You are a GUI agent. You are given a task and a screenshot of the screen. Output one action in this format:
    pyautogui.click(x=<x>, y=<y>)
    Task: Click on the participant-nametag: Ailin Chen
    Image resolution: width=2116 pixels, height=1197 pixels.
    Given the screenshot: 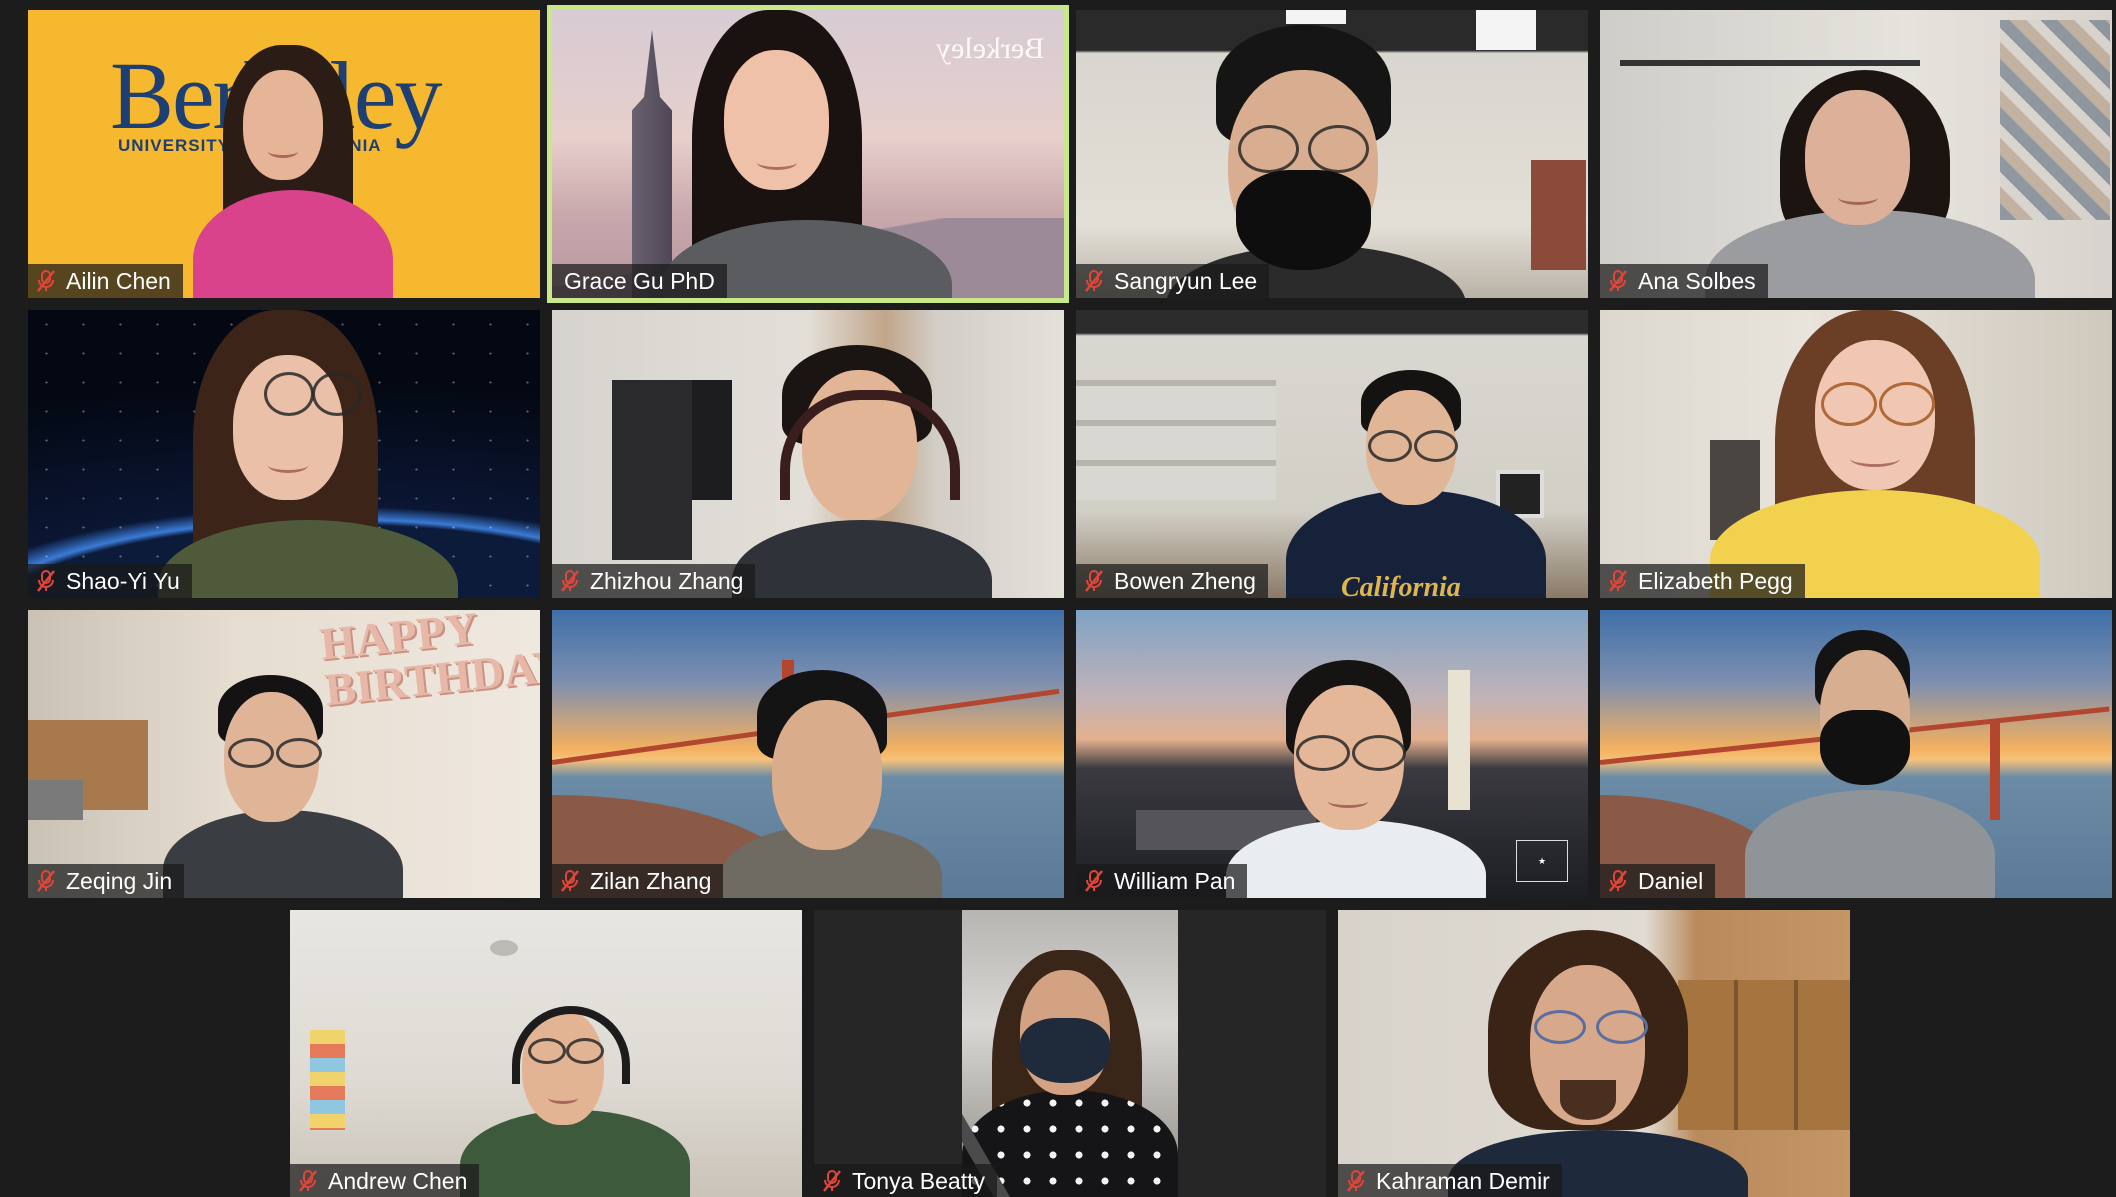 What is the action you would take?
    pyautogui.click(x=105, y=281)
    